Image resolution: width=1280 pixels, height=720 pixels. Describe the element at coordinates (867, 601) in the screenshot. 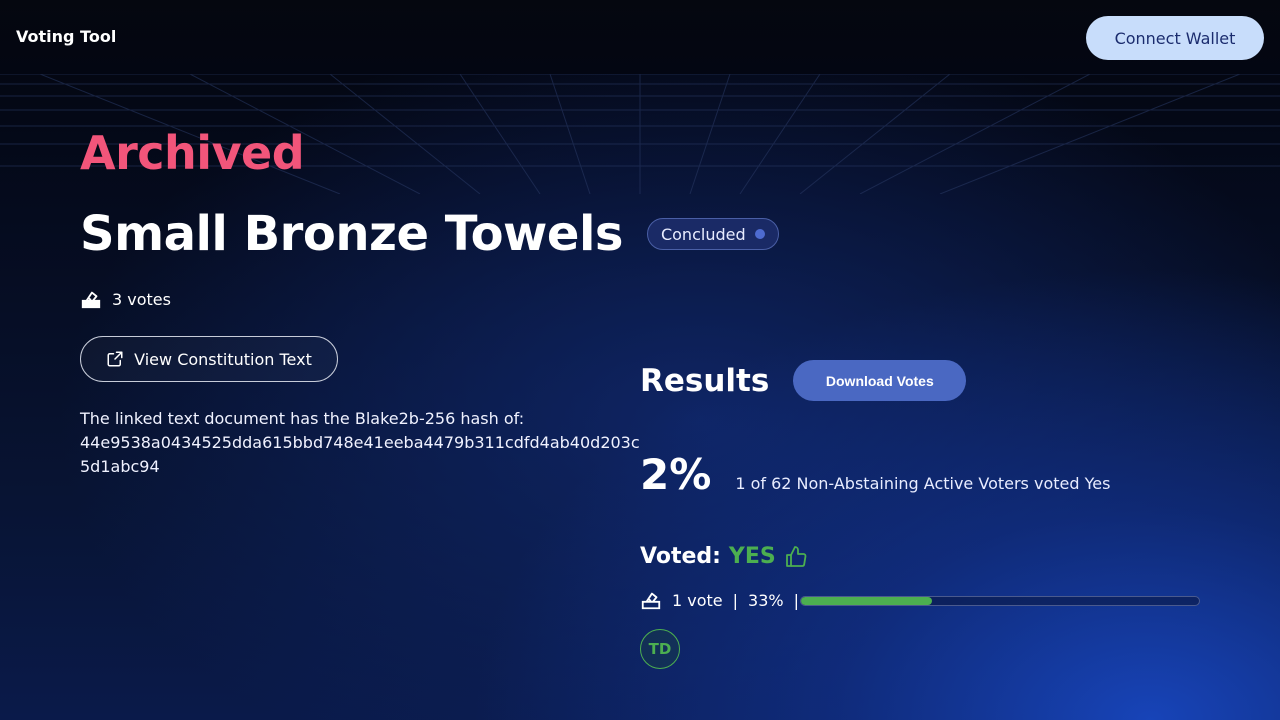

I see `progress-fill` at that location.